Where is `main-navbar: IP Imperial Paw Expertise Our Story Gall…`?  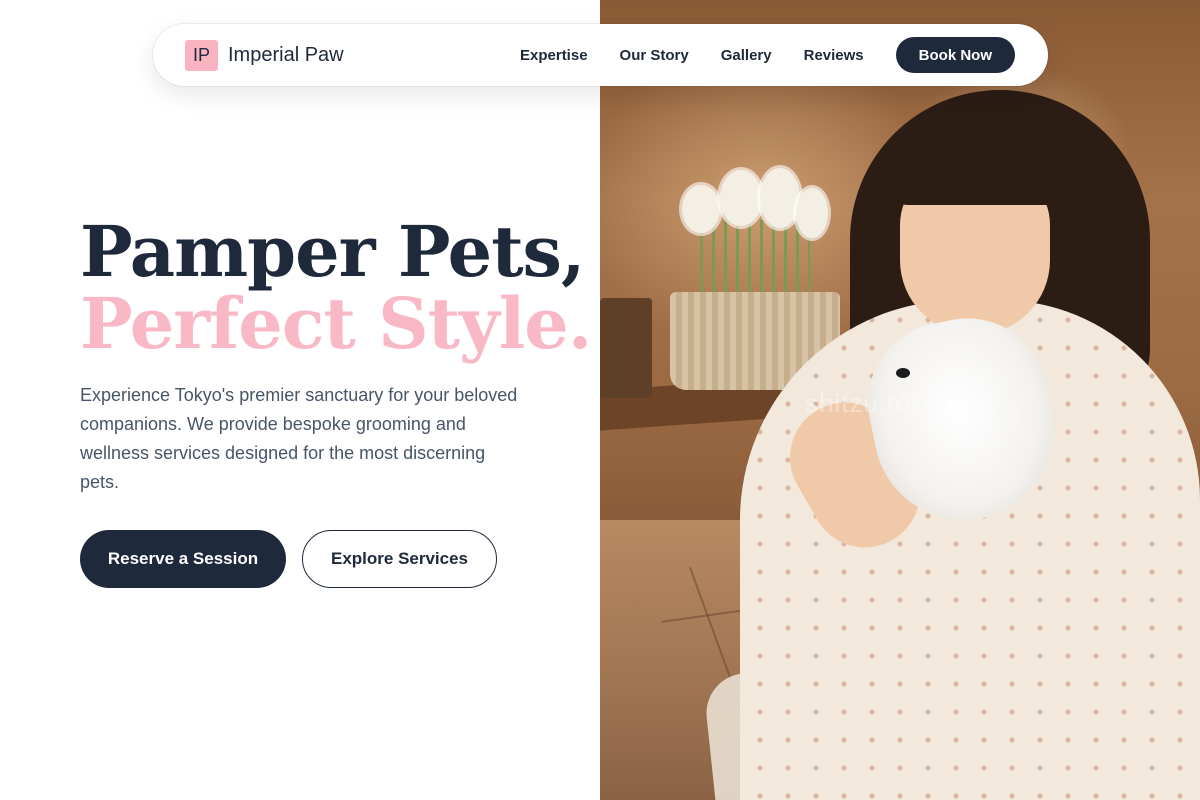
main-navbar: IP Imperial Paw Expertise Our Story Gall… is located at coordinates (600, 55).